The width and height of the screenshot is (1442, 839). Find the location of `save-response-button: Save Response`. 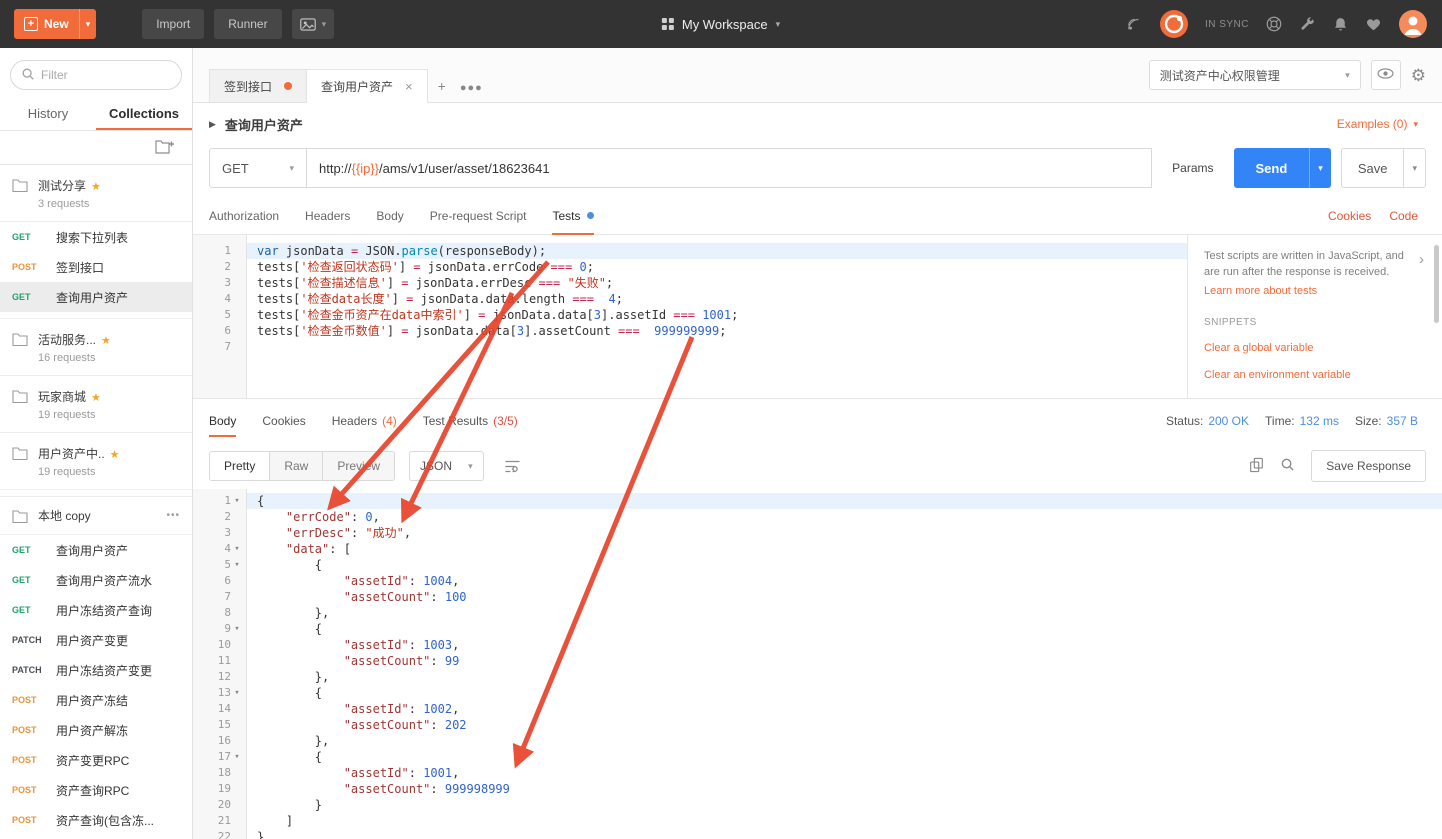

save-response-button: Save Response is located at coordinates (1368, 466).